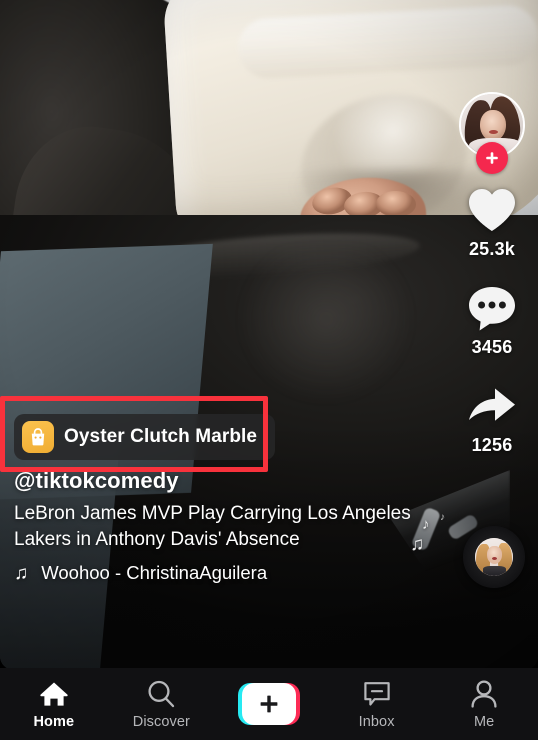 The height and width of the screenshot is (740, 538). I want to click on share-action: 1256, so click(492, 418).